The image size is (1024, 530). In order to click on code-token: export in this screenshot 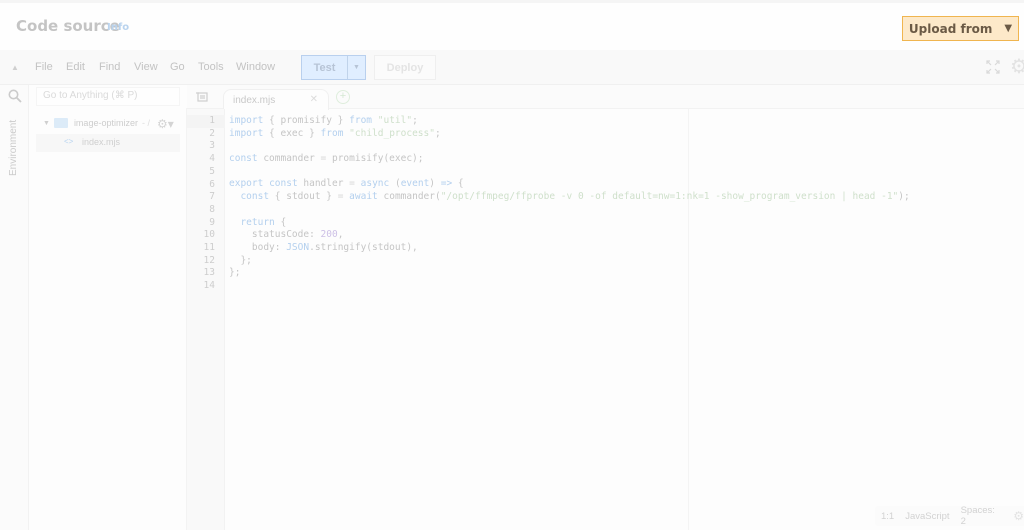, I will do `click(246, 184)`.